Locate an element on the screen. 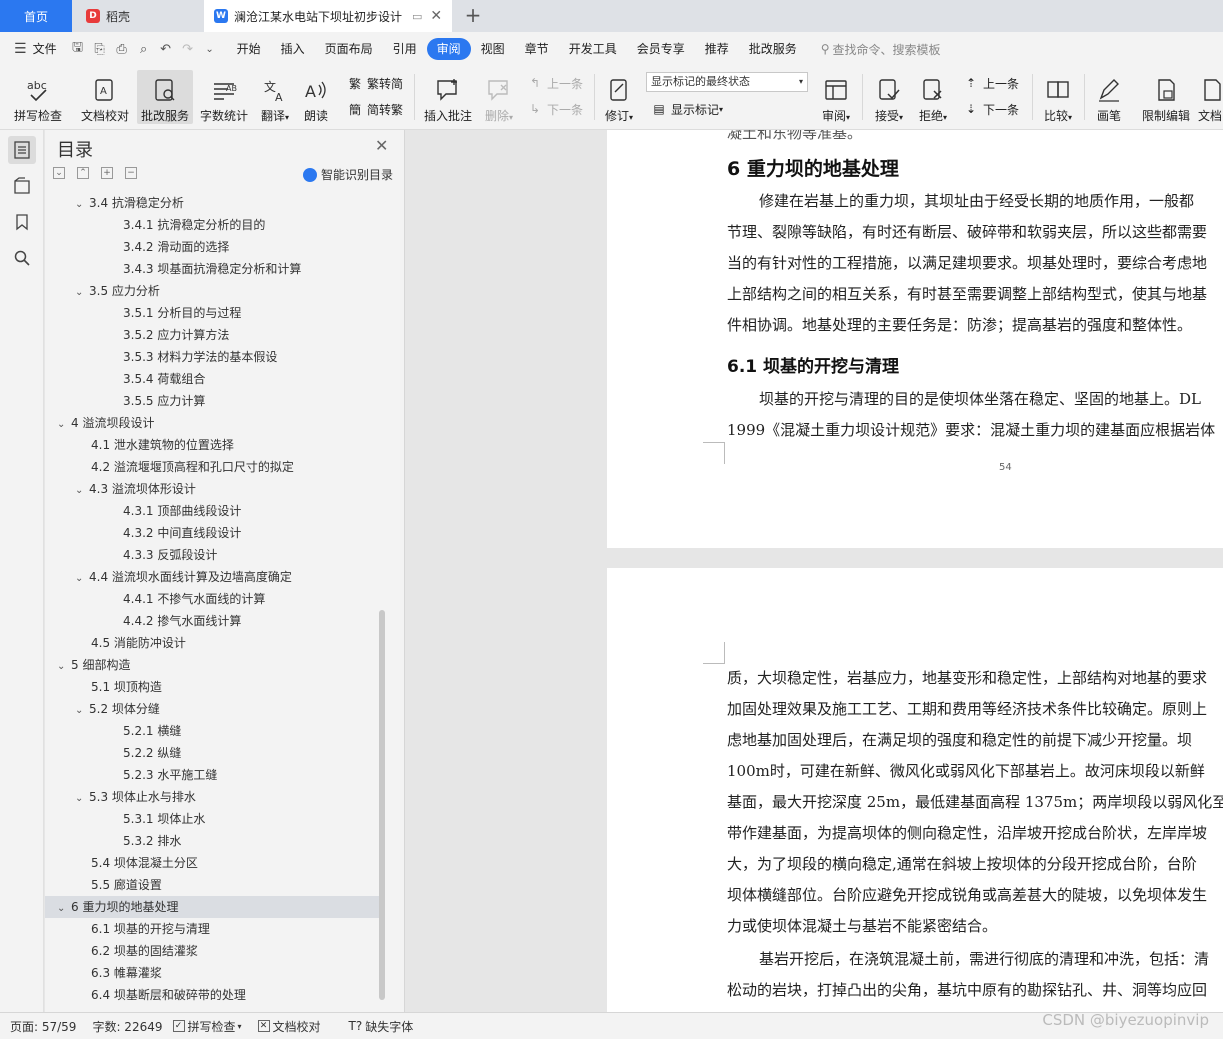 This screenshot has width=1223, height=1039. collapse-all-icon: ⌄ is located at coordinates (59, 173).